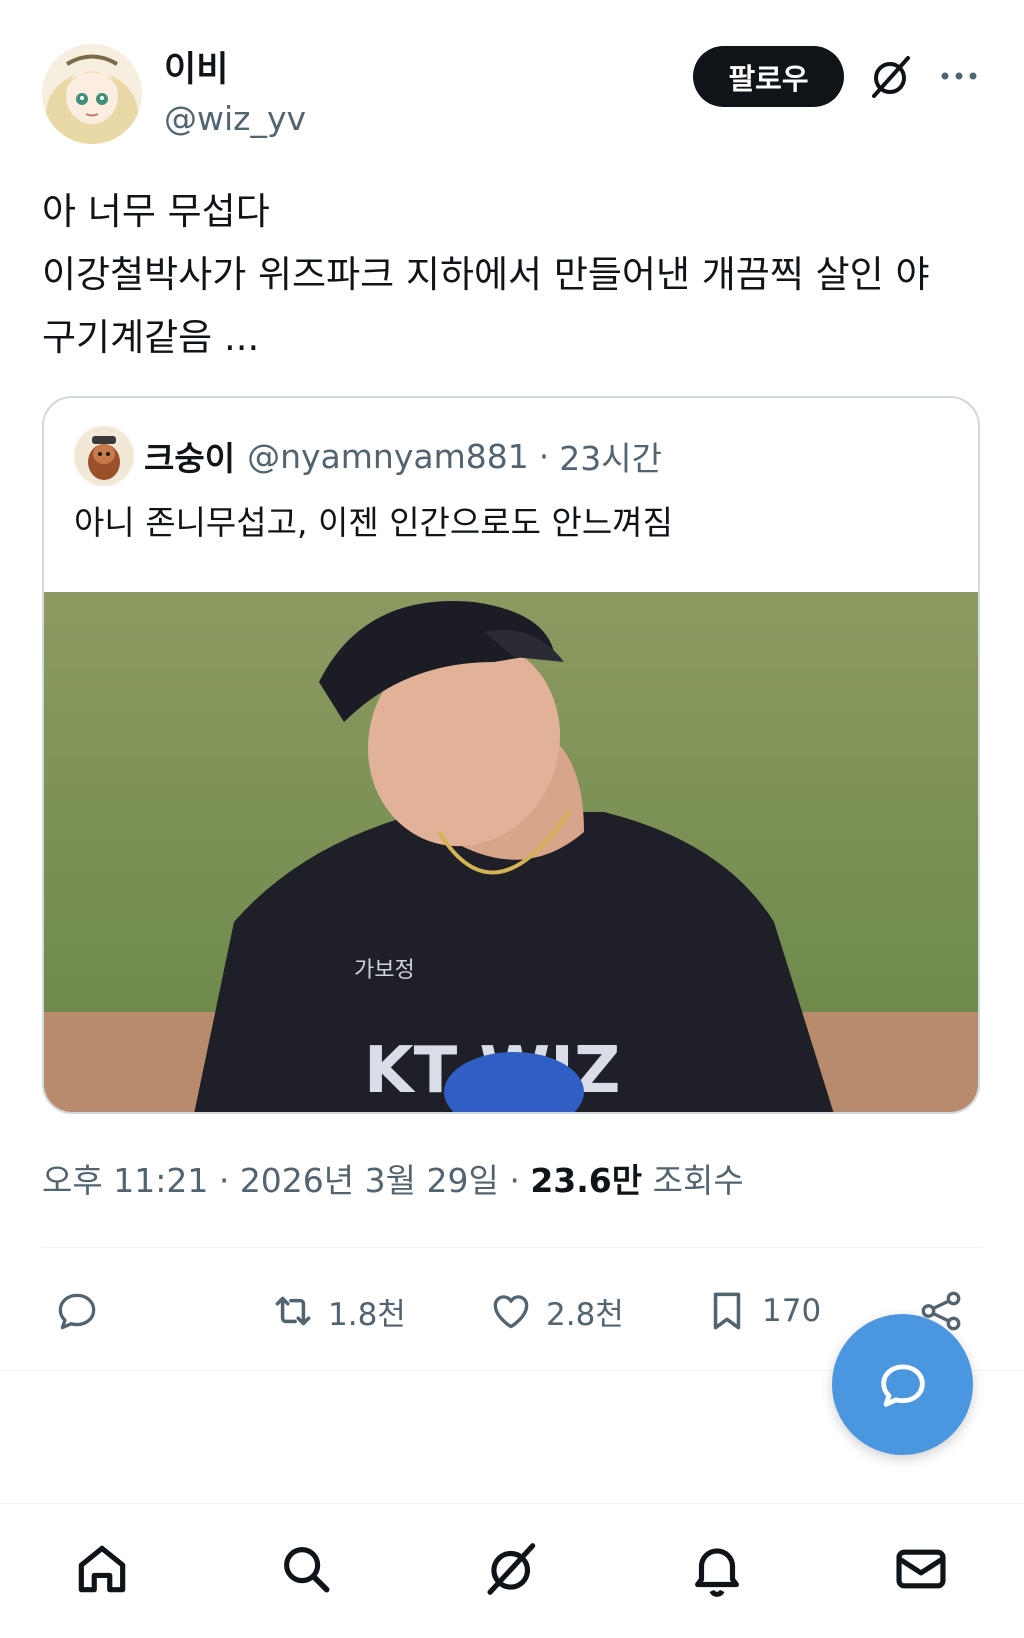 The width and height of the screenshot is (1024, 1638). I want to click on reply-bubble-icon, so click(77, 1311).